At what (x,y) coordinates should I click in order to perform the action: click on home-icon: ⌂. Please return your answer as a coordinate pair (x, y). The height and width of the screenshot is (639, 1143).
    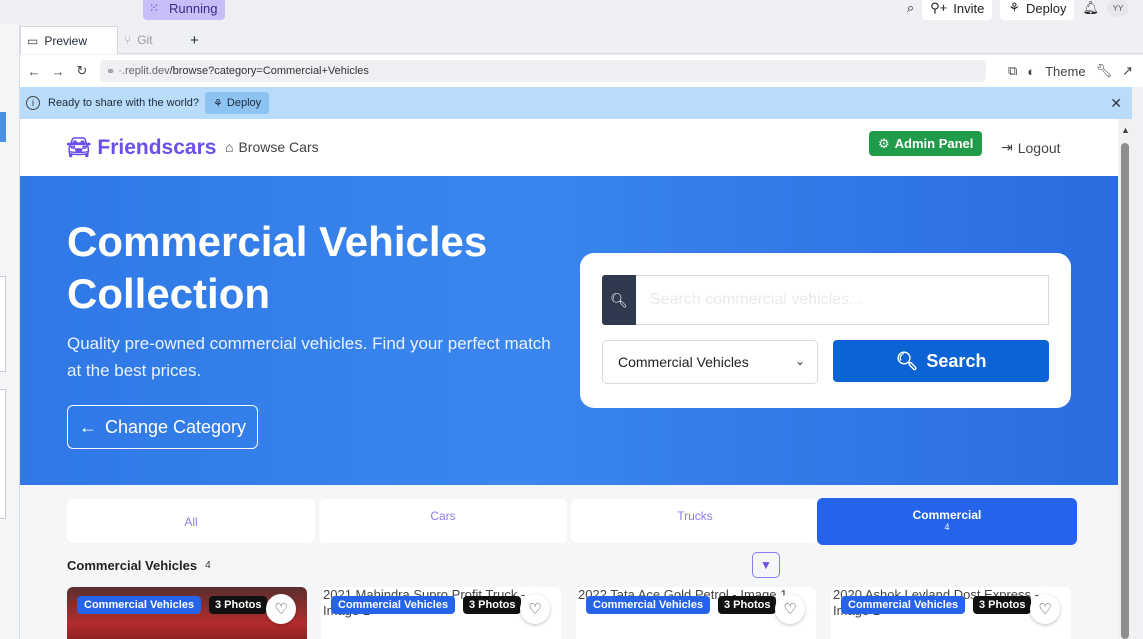
    Looking at the image, I should click on (229, 147).